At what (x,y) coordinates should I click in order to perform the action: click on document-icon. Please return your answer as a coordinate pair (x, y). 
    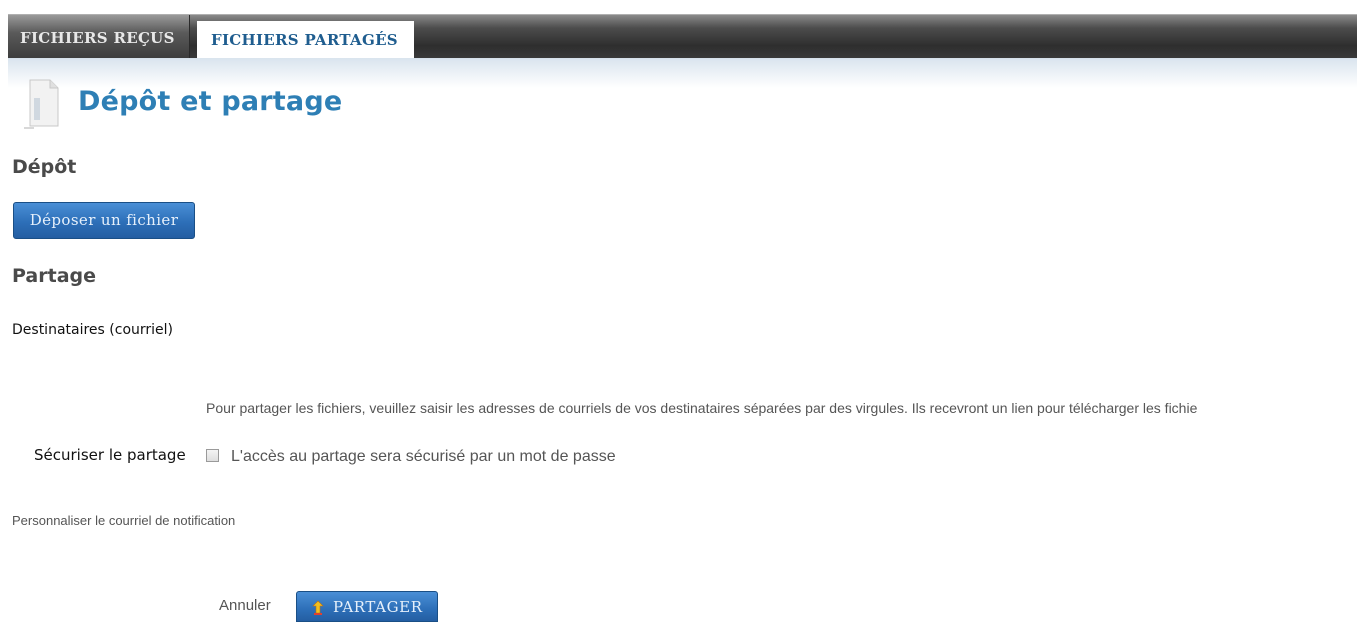
    Looking at the image, I should click on (41, 104).